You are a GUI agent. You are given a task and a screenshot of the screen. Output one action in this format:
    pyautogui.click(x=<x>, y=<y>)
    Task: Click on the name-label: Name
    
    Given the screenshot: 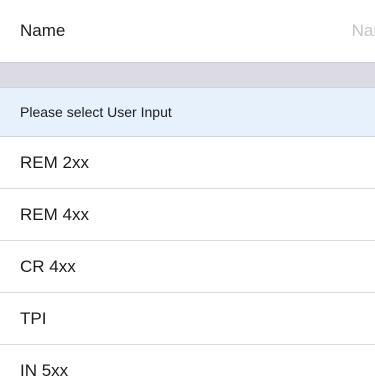 What is the action you would take?
    pyautogui.click(x=43, y=30)
    